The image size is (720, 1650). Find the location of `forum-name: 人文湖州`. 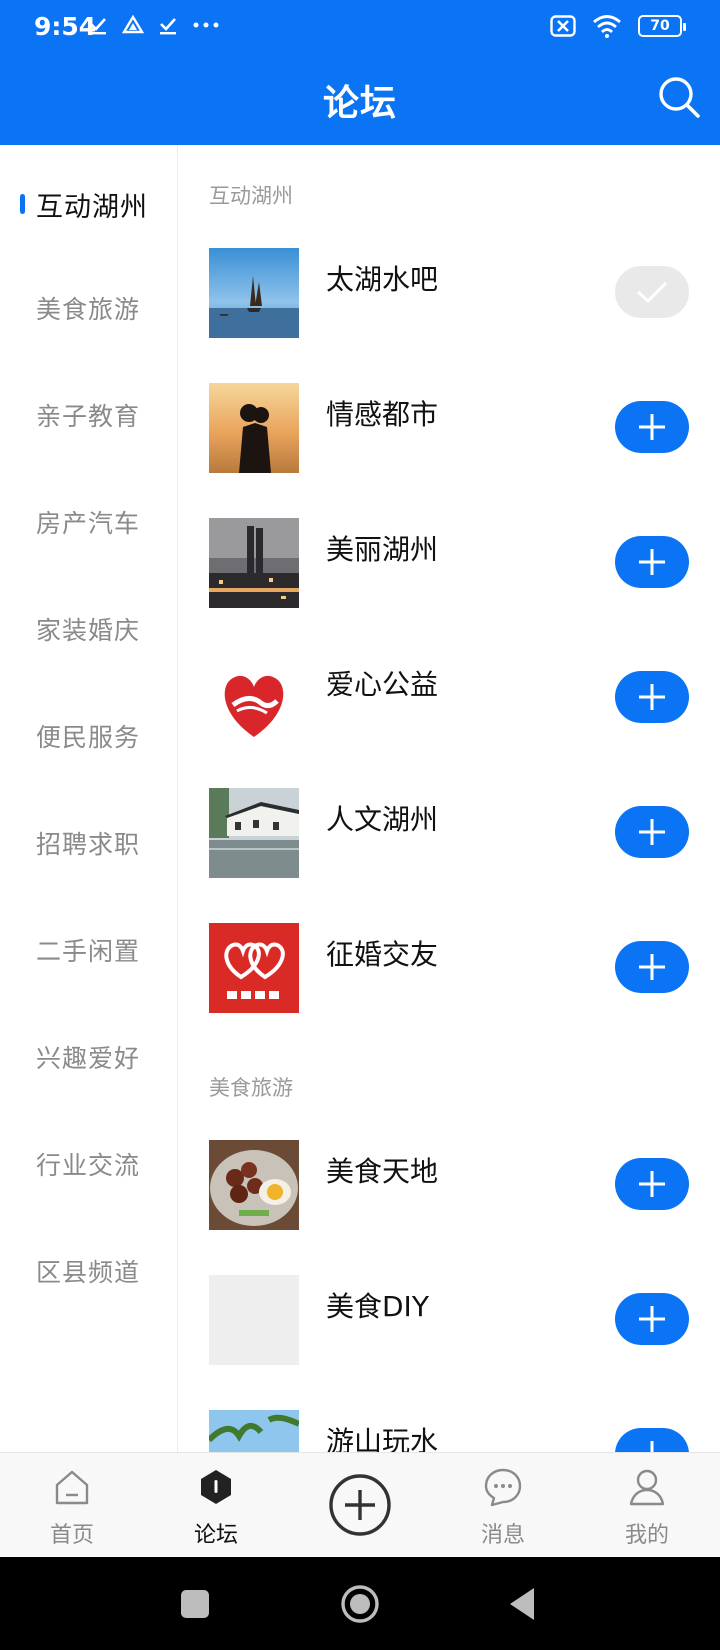

forum-name: 人文湖州 is located at coordinates (382, 819).